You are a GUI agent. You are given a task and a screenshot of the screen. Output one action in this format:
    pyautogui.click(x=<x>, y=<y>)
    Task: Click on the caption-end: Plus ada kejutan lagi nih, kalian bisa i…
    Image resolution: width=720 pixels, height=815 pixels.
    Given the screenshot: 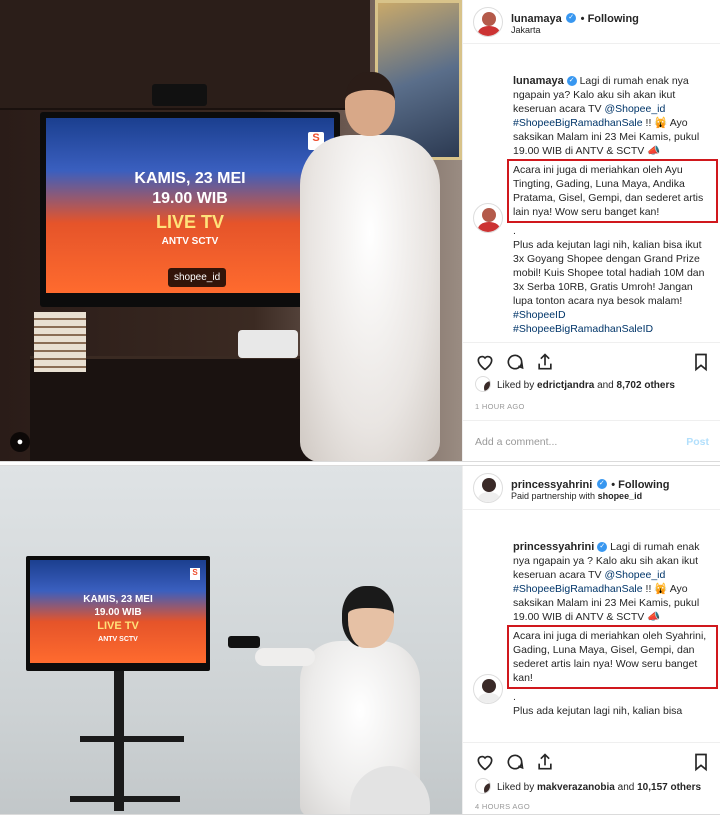 What is the action you would take?
    pyautogui.click(x=609, y=273)
    